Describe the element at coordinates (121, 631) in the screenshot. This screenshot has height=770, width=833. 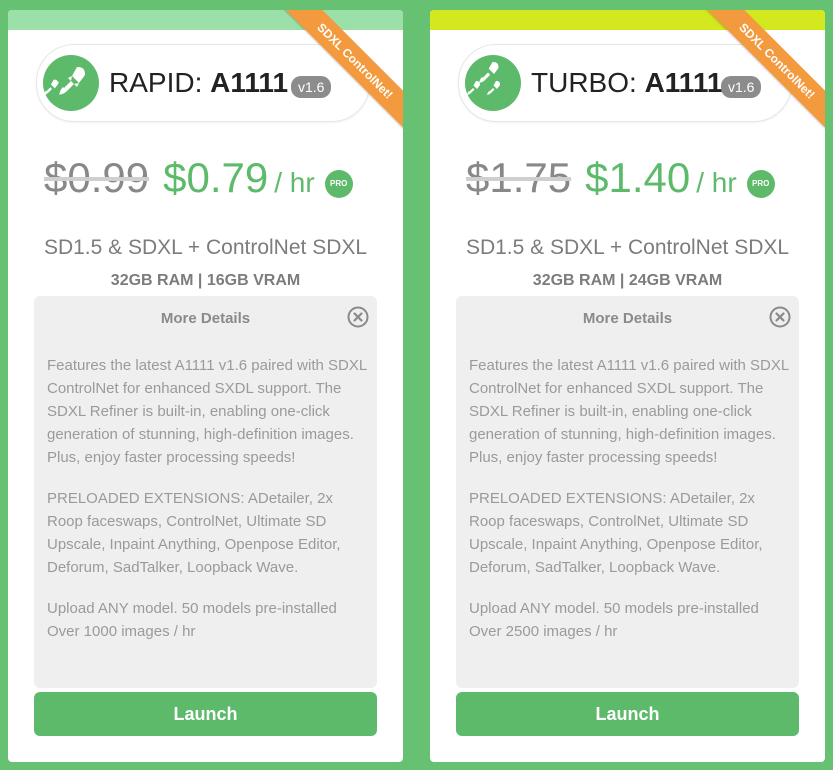
I see `details-throughput-line: Over 1000 images / hr` at that location.